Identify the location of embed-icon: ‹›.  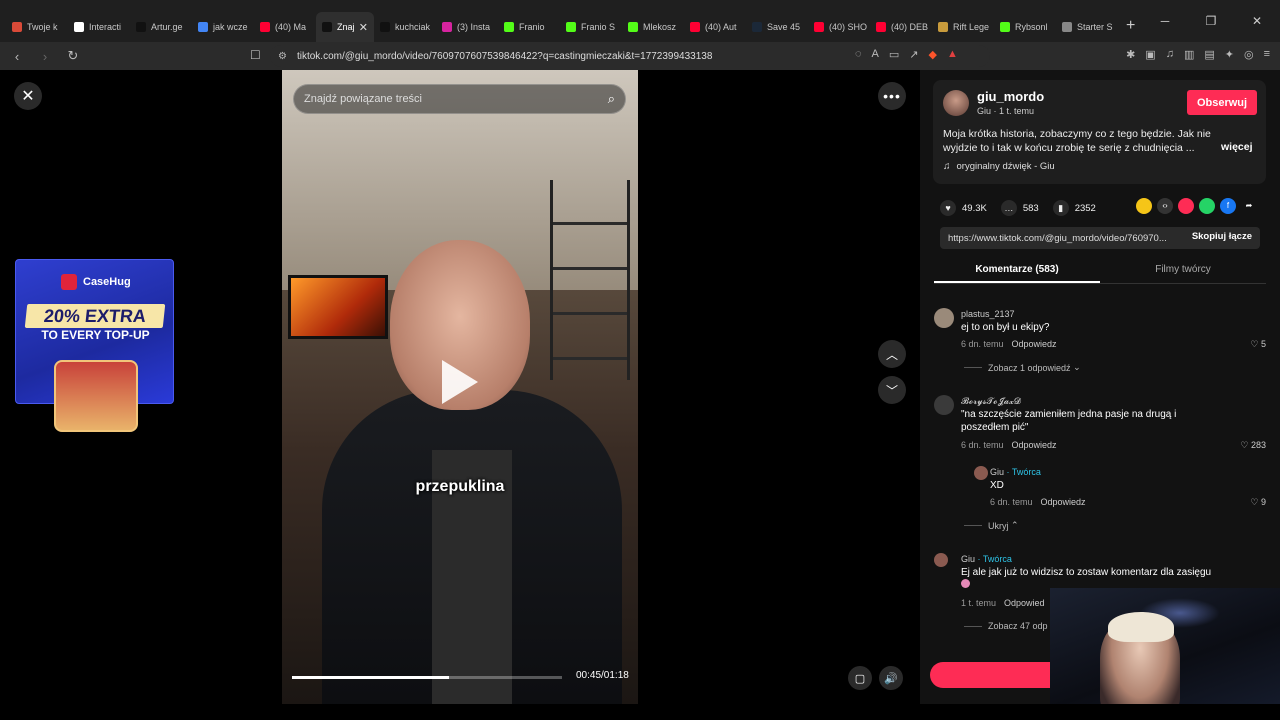
(1165, 206).